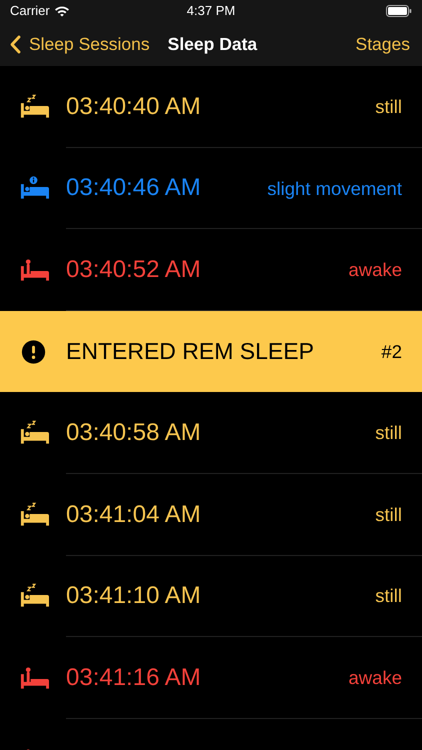 This screenshot has width=422, height=750. Describe the element at coordinates (134, 188) in the screenshot. I see `time-label: 03:40:46 AM` at that location.